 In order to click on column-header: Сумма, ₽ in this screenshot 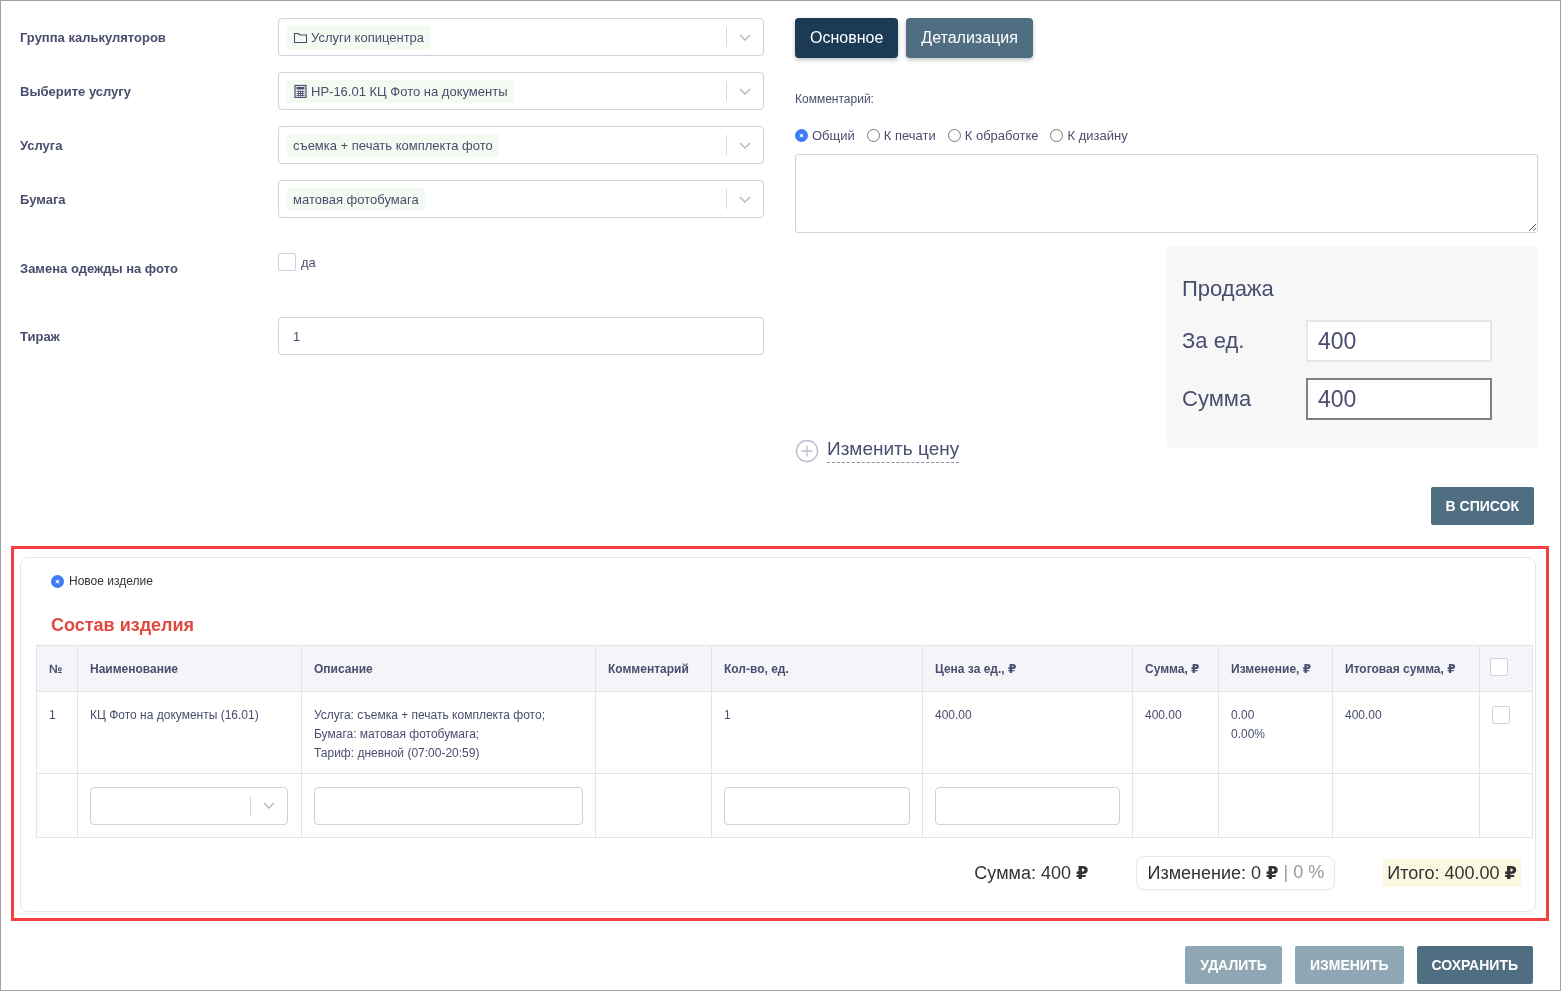, I will do `click(1172, 668)`.